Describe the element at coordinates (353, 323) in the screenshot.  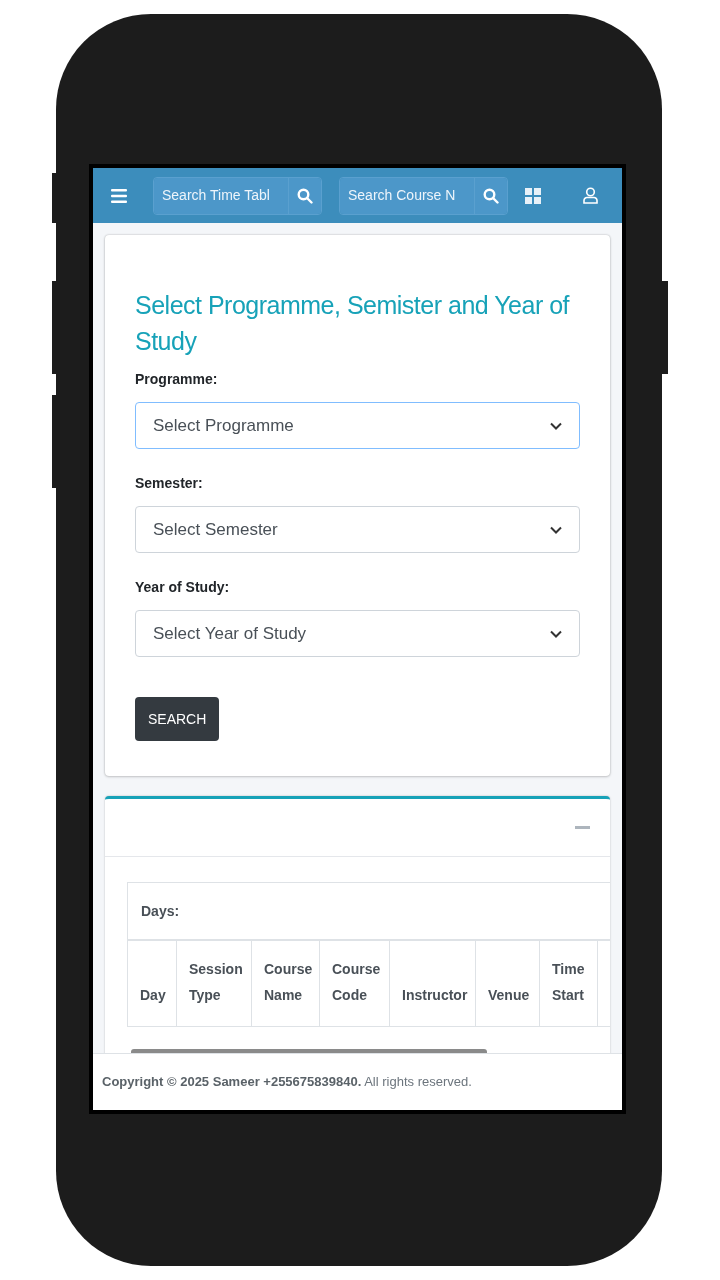
I see `form-title: Select Programme, Semister and Year of Study` at that location.